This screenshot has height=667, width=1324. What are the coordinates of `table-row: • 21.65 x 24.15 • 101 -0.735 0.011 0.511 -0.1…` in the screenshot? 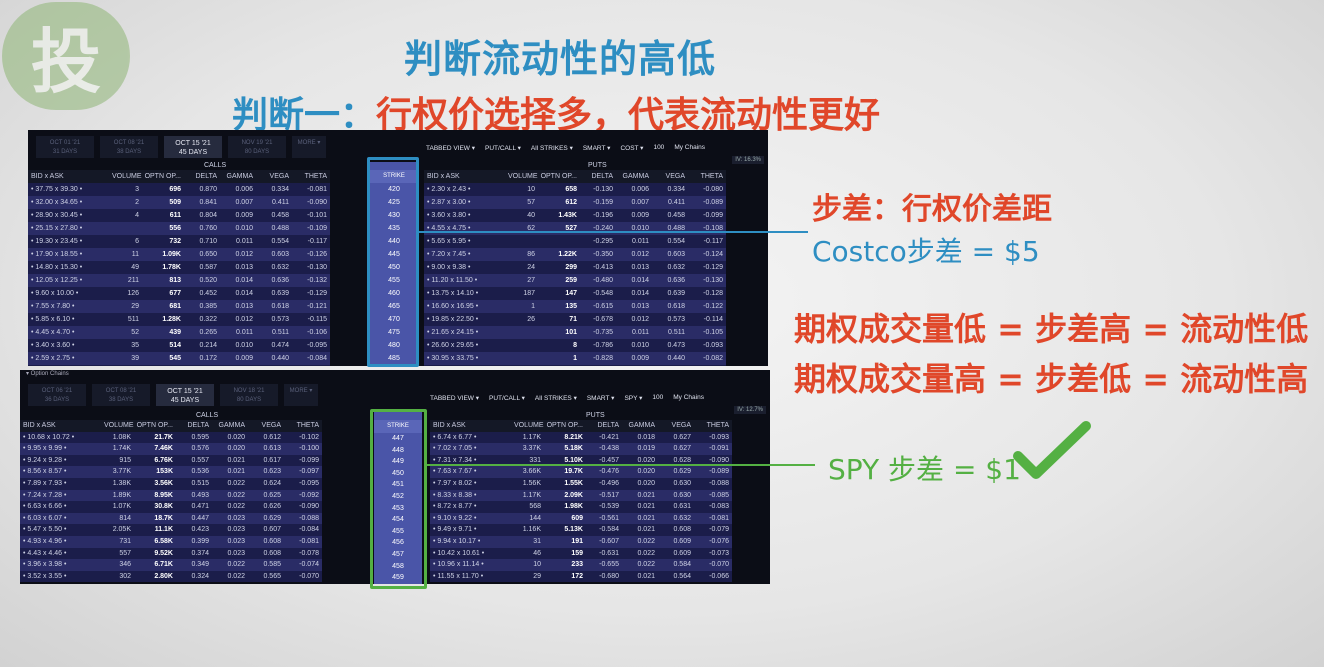 It's located at (575, 332).